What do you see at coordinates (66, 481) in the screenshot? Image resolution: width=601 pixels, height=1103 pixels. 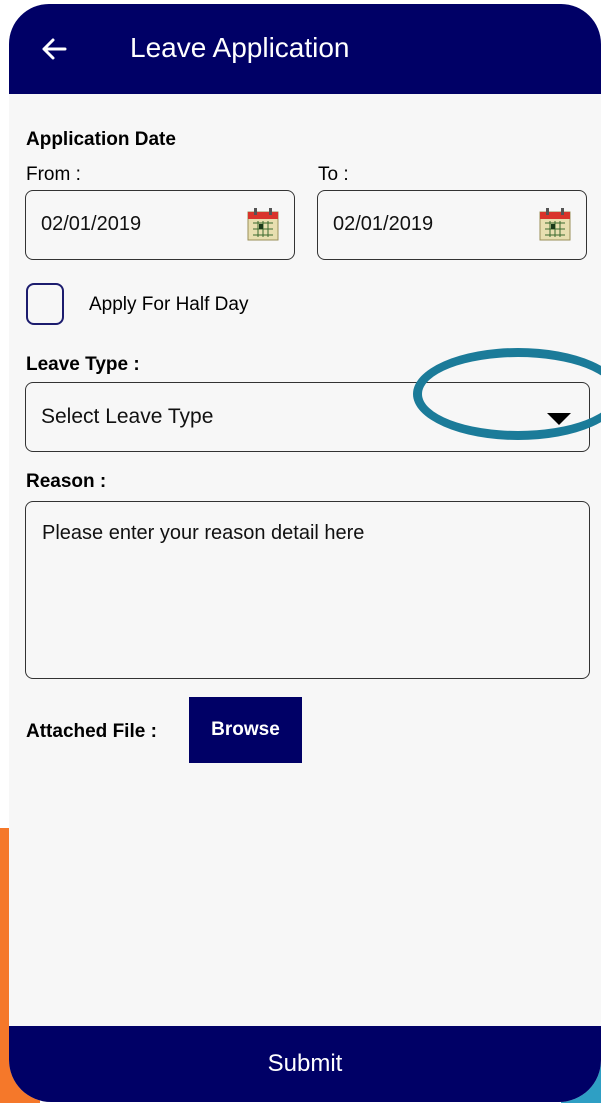 I see `reason-label: Reason :` at bounding box center [66, 481].